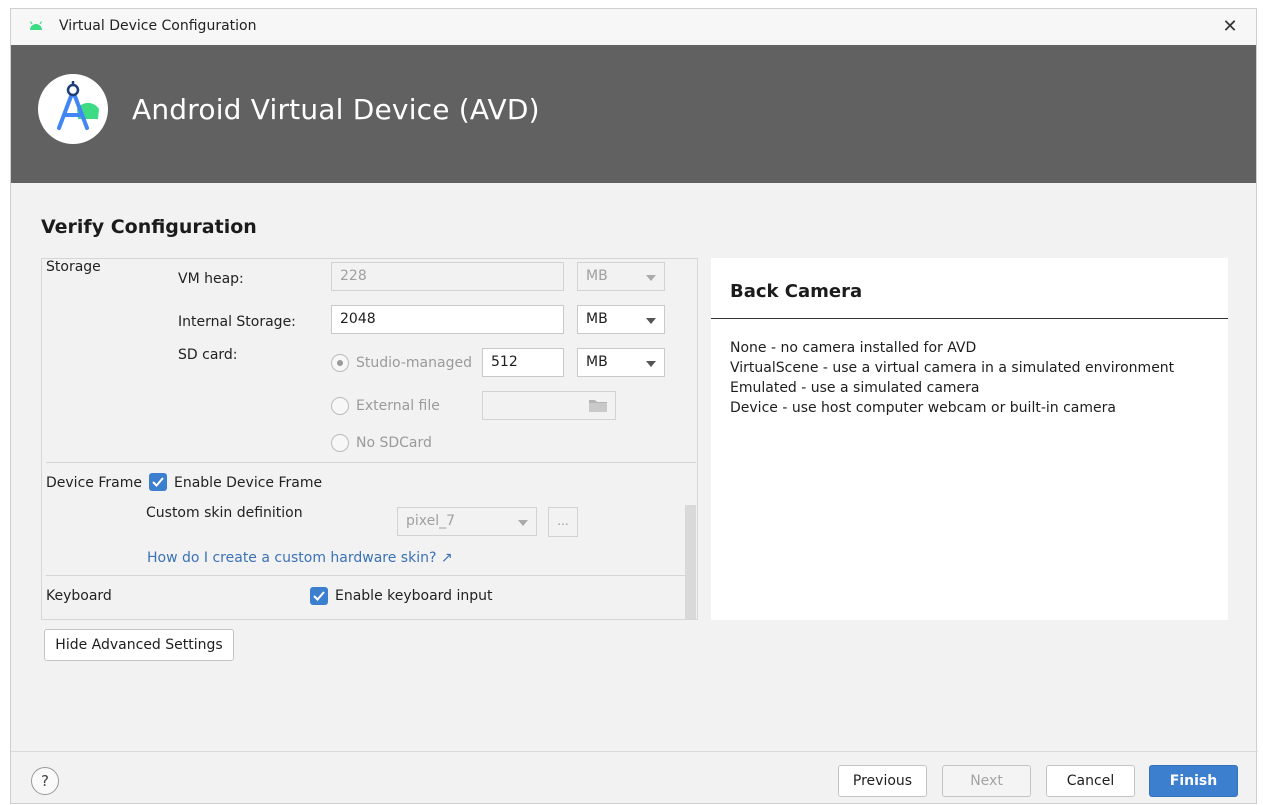 The image size is (1263, 805). What do you see at coordinates (414, 363) in the screenshot?
I see `studio-managed-label: Studio-managed` at bounding box center [414, 363].